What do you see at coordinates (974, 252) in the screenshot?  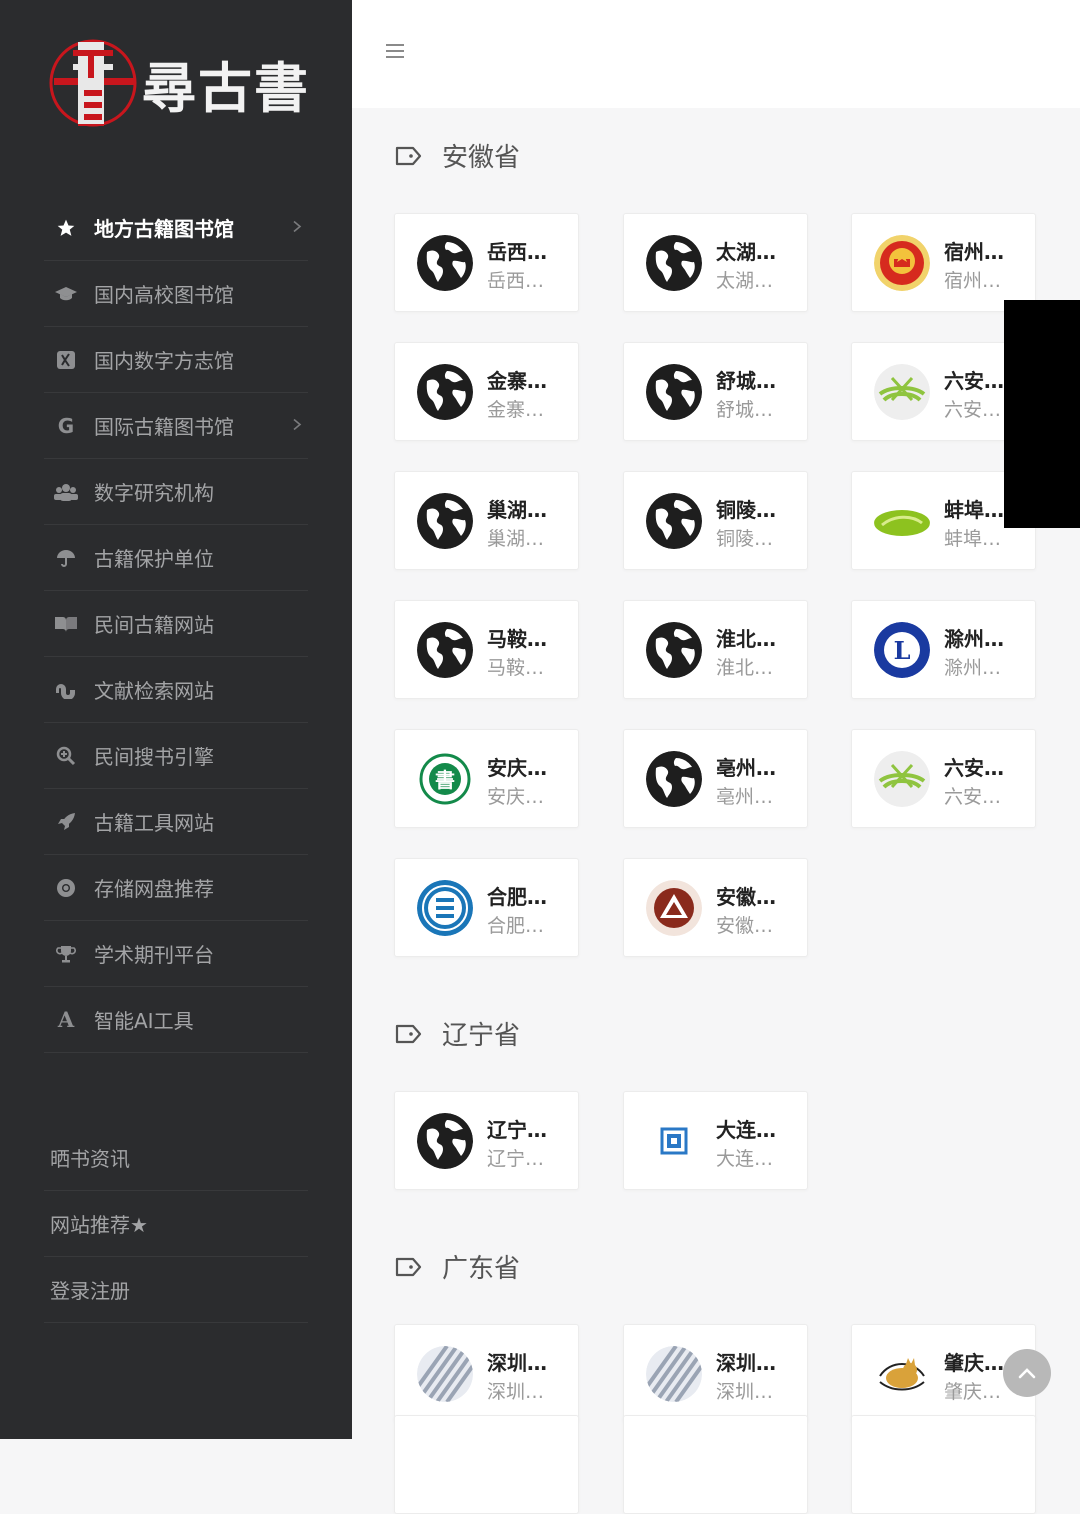 I see `card-title: 宿州市图书馆` at bounding box center [974, 252].